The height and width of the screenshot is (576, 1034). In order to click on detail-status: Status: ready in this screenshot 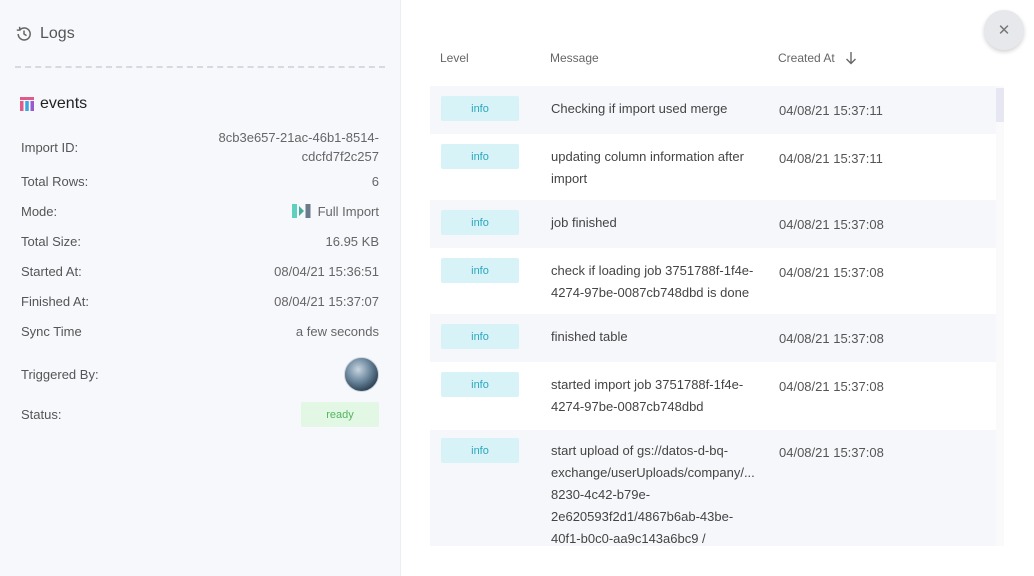, I will do `click(200, 414)`.